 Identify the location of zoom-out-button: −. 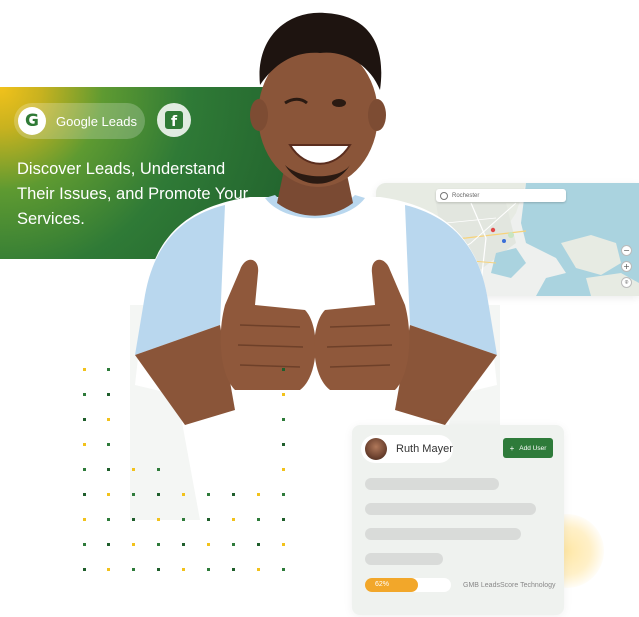
(626, 250).